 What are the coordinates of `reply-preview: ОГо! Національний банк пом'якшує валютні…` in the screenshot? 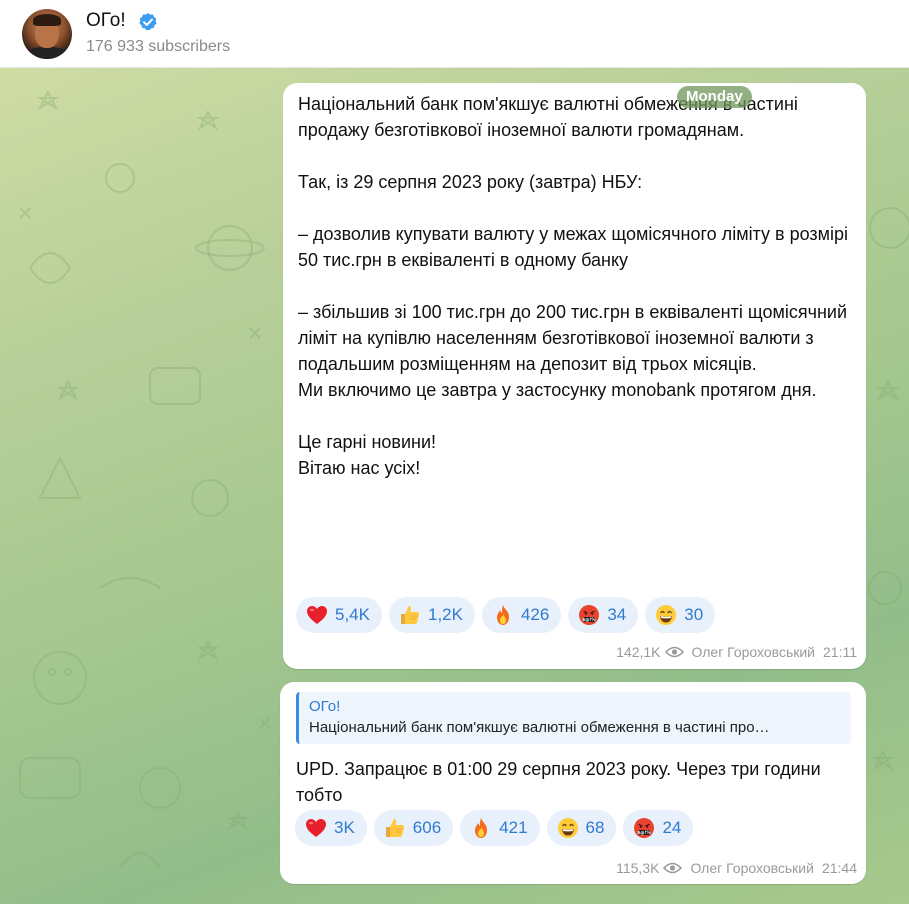 It's located at (573, 718).